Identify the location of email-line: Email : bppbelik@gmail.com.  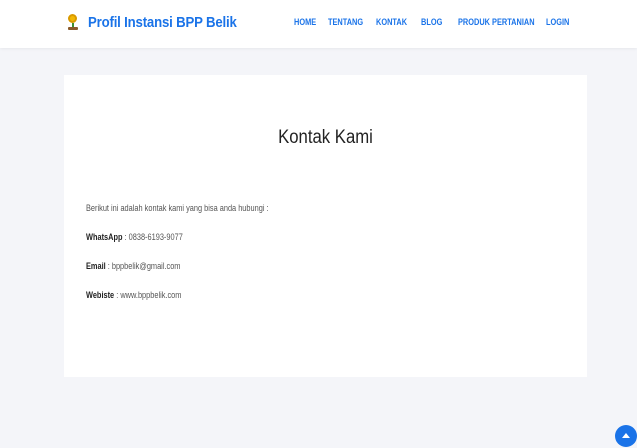
(133, 266).